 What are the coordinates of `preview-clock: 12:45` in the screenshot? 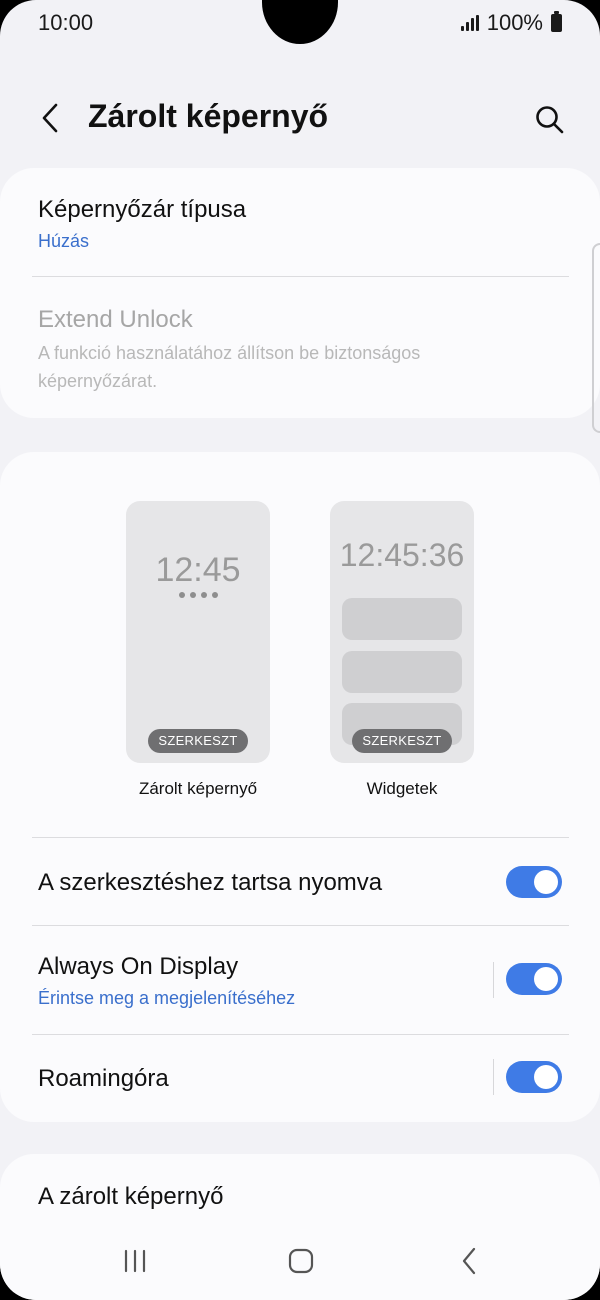 It's located at (198, 570).